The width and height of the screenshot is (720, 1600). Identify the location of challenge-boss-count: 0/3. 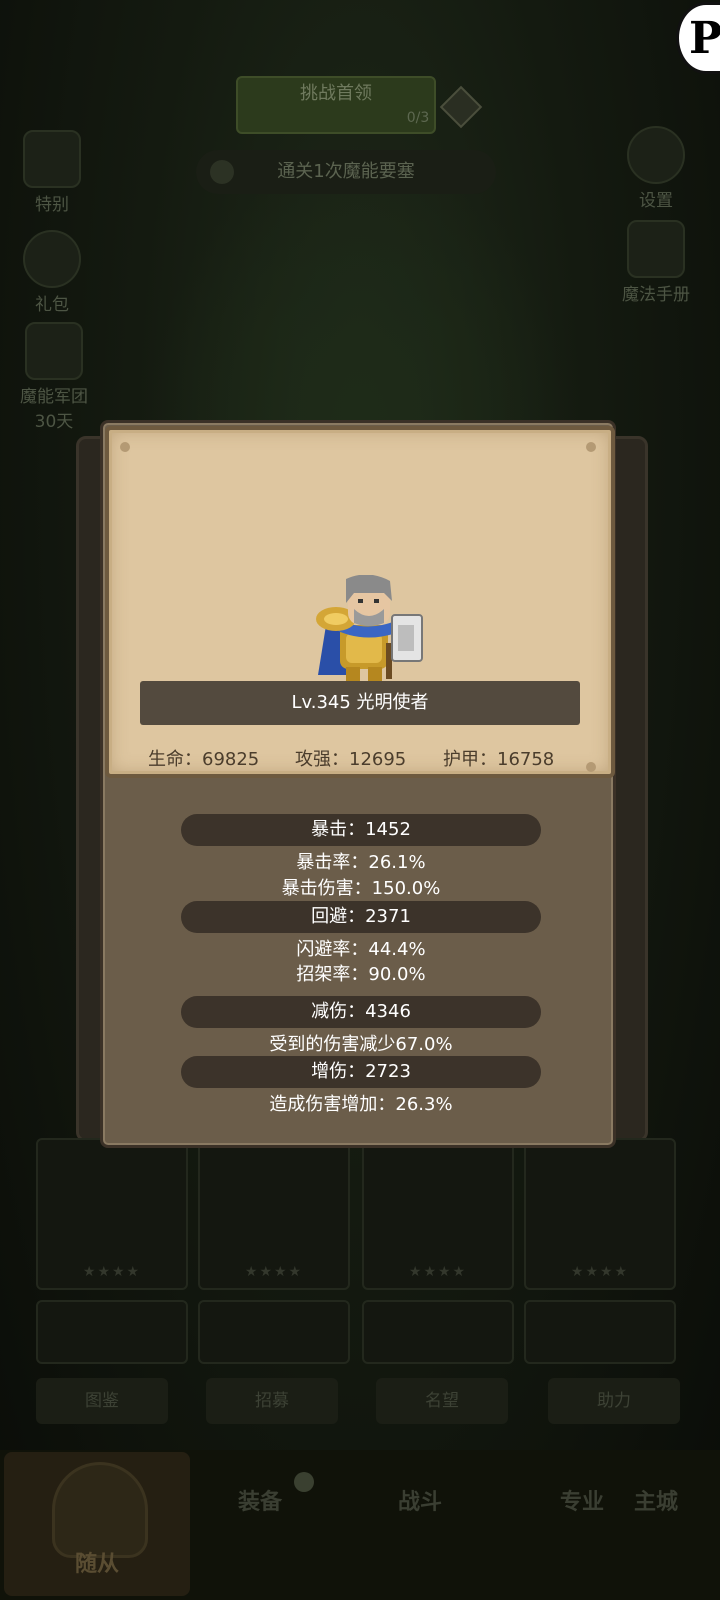
(418, 118).